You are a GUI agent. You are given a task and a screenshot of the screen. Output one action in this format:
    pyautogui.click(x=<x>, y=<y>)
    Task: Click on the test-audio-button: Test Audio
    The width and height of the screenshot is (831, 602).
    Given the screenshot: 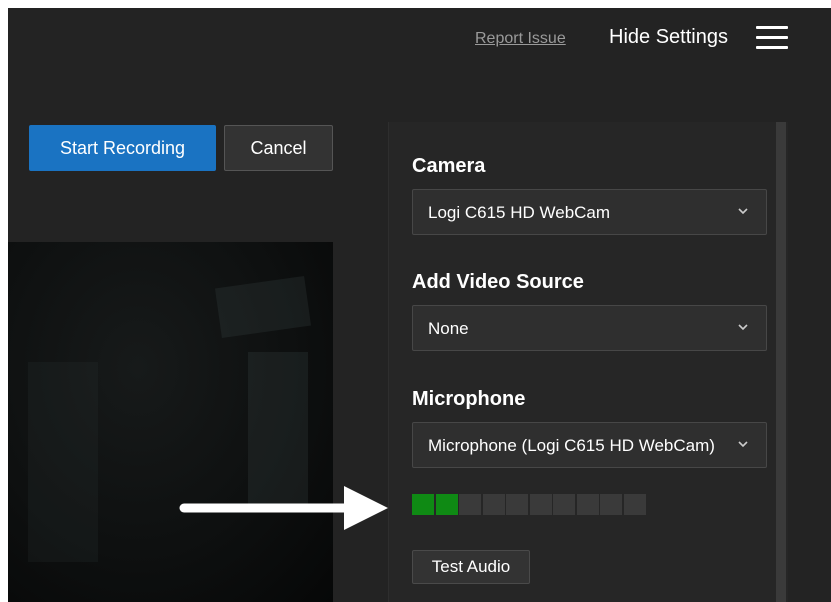 What is the action you would take?
    pyautogui.click(x=471, y=567)
    